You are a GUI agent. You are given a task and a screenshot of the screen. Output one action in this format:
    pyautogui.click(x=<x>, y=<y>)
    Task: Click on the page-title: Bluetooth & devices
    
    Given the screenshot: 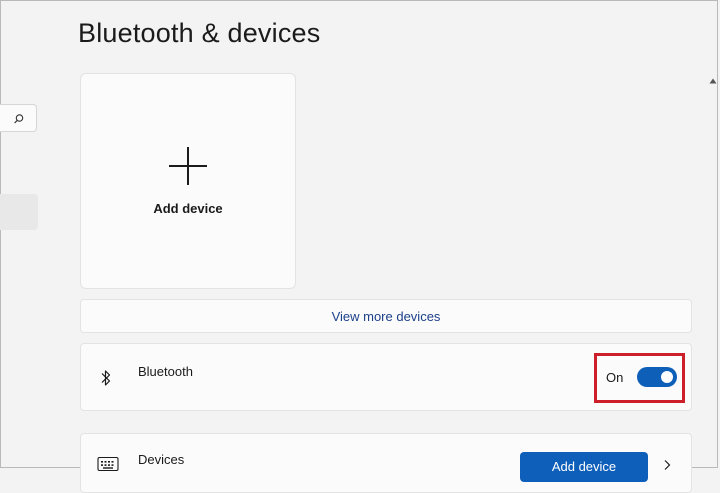 What is the action you would take?
    pyautogui.click(x=199, y=33)
    